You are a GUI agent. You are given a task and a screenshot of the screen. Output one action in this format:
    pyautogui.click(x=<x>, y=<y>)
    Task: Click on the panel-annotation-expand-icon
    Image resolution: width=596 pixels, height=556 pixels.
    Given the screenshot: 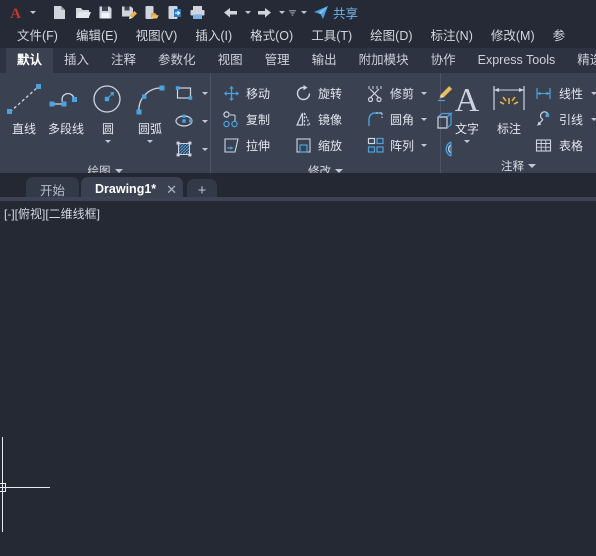 What is the action you would take?
    pyautogui.click(x=532, y=166)
    